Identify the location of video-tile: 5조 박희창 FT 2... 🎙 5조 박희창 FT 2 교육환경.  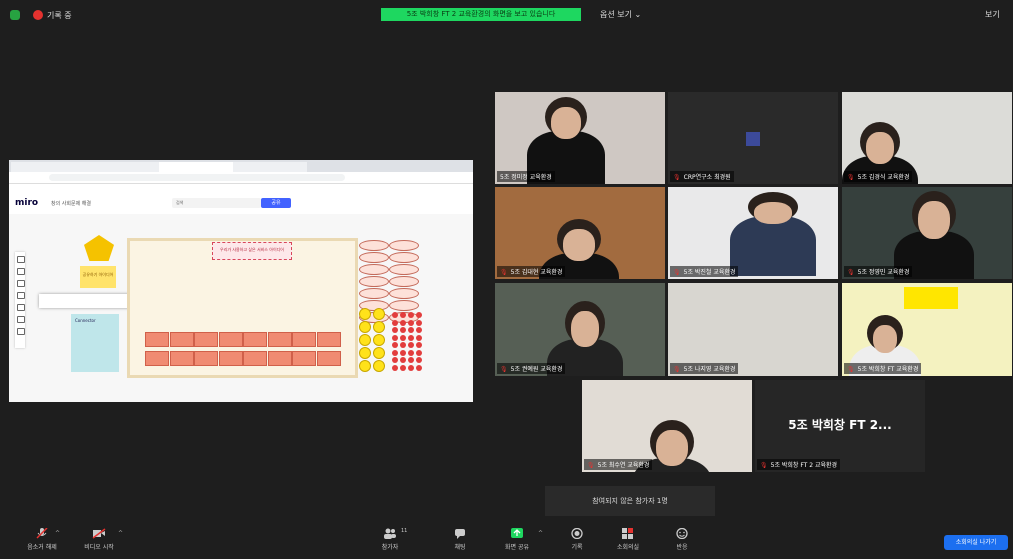
(840, 426).